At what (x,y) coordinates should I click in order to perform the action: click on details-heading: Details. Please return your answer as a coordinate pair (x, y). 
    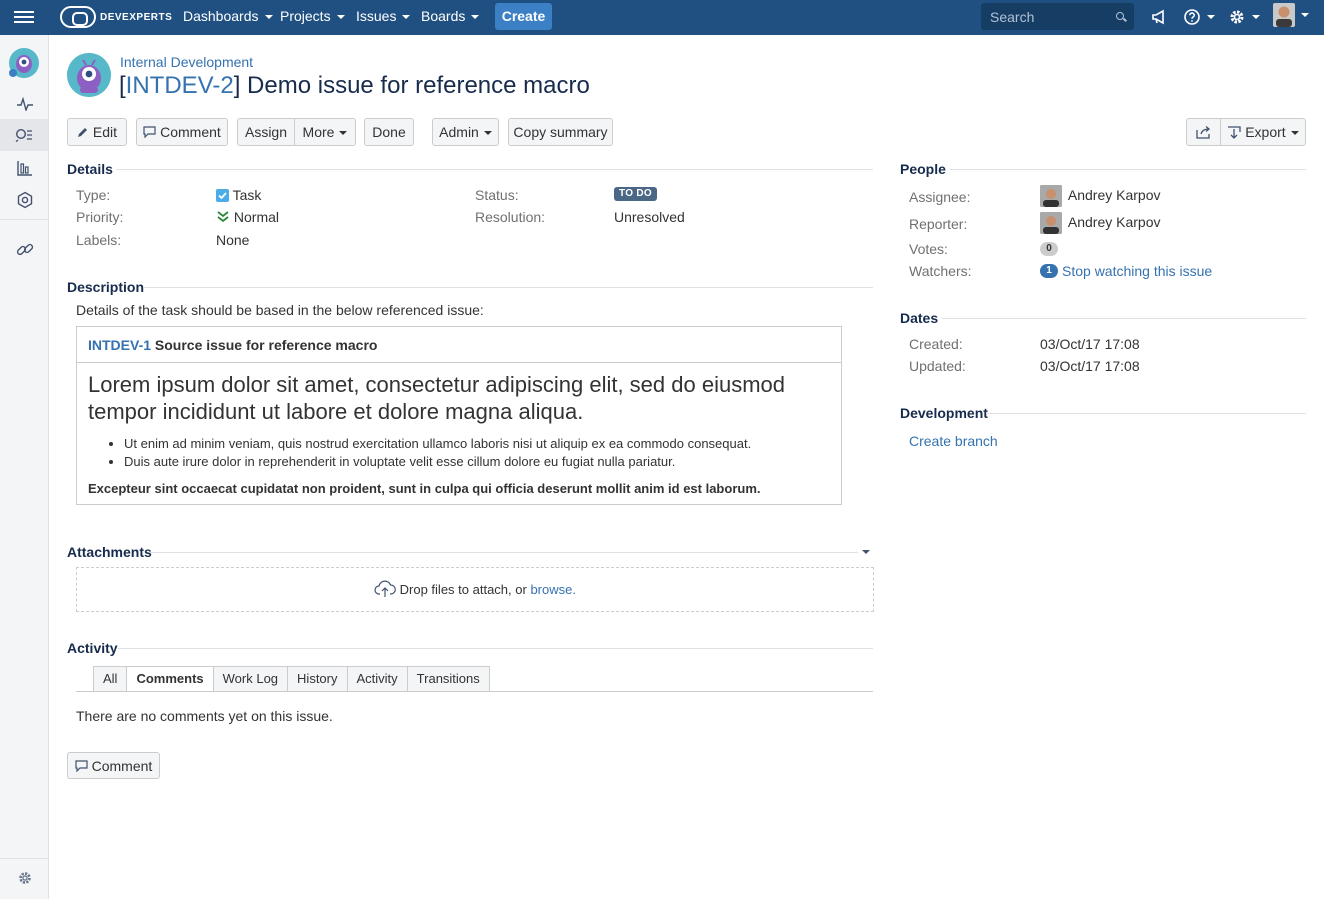
    Looking at the image, I should click on (90, 169).